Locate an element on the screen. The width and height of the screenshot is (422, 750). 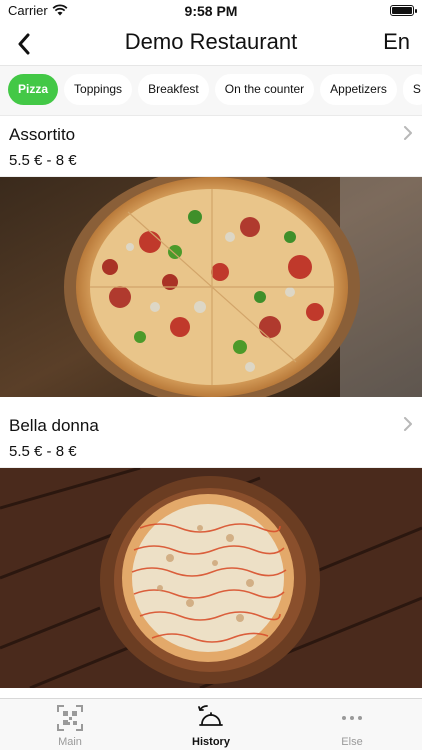
category-chip-breakfest: Breakfest is located at coordinates (173, 89).